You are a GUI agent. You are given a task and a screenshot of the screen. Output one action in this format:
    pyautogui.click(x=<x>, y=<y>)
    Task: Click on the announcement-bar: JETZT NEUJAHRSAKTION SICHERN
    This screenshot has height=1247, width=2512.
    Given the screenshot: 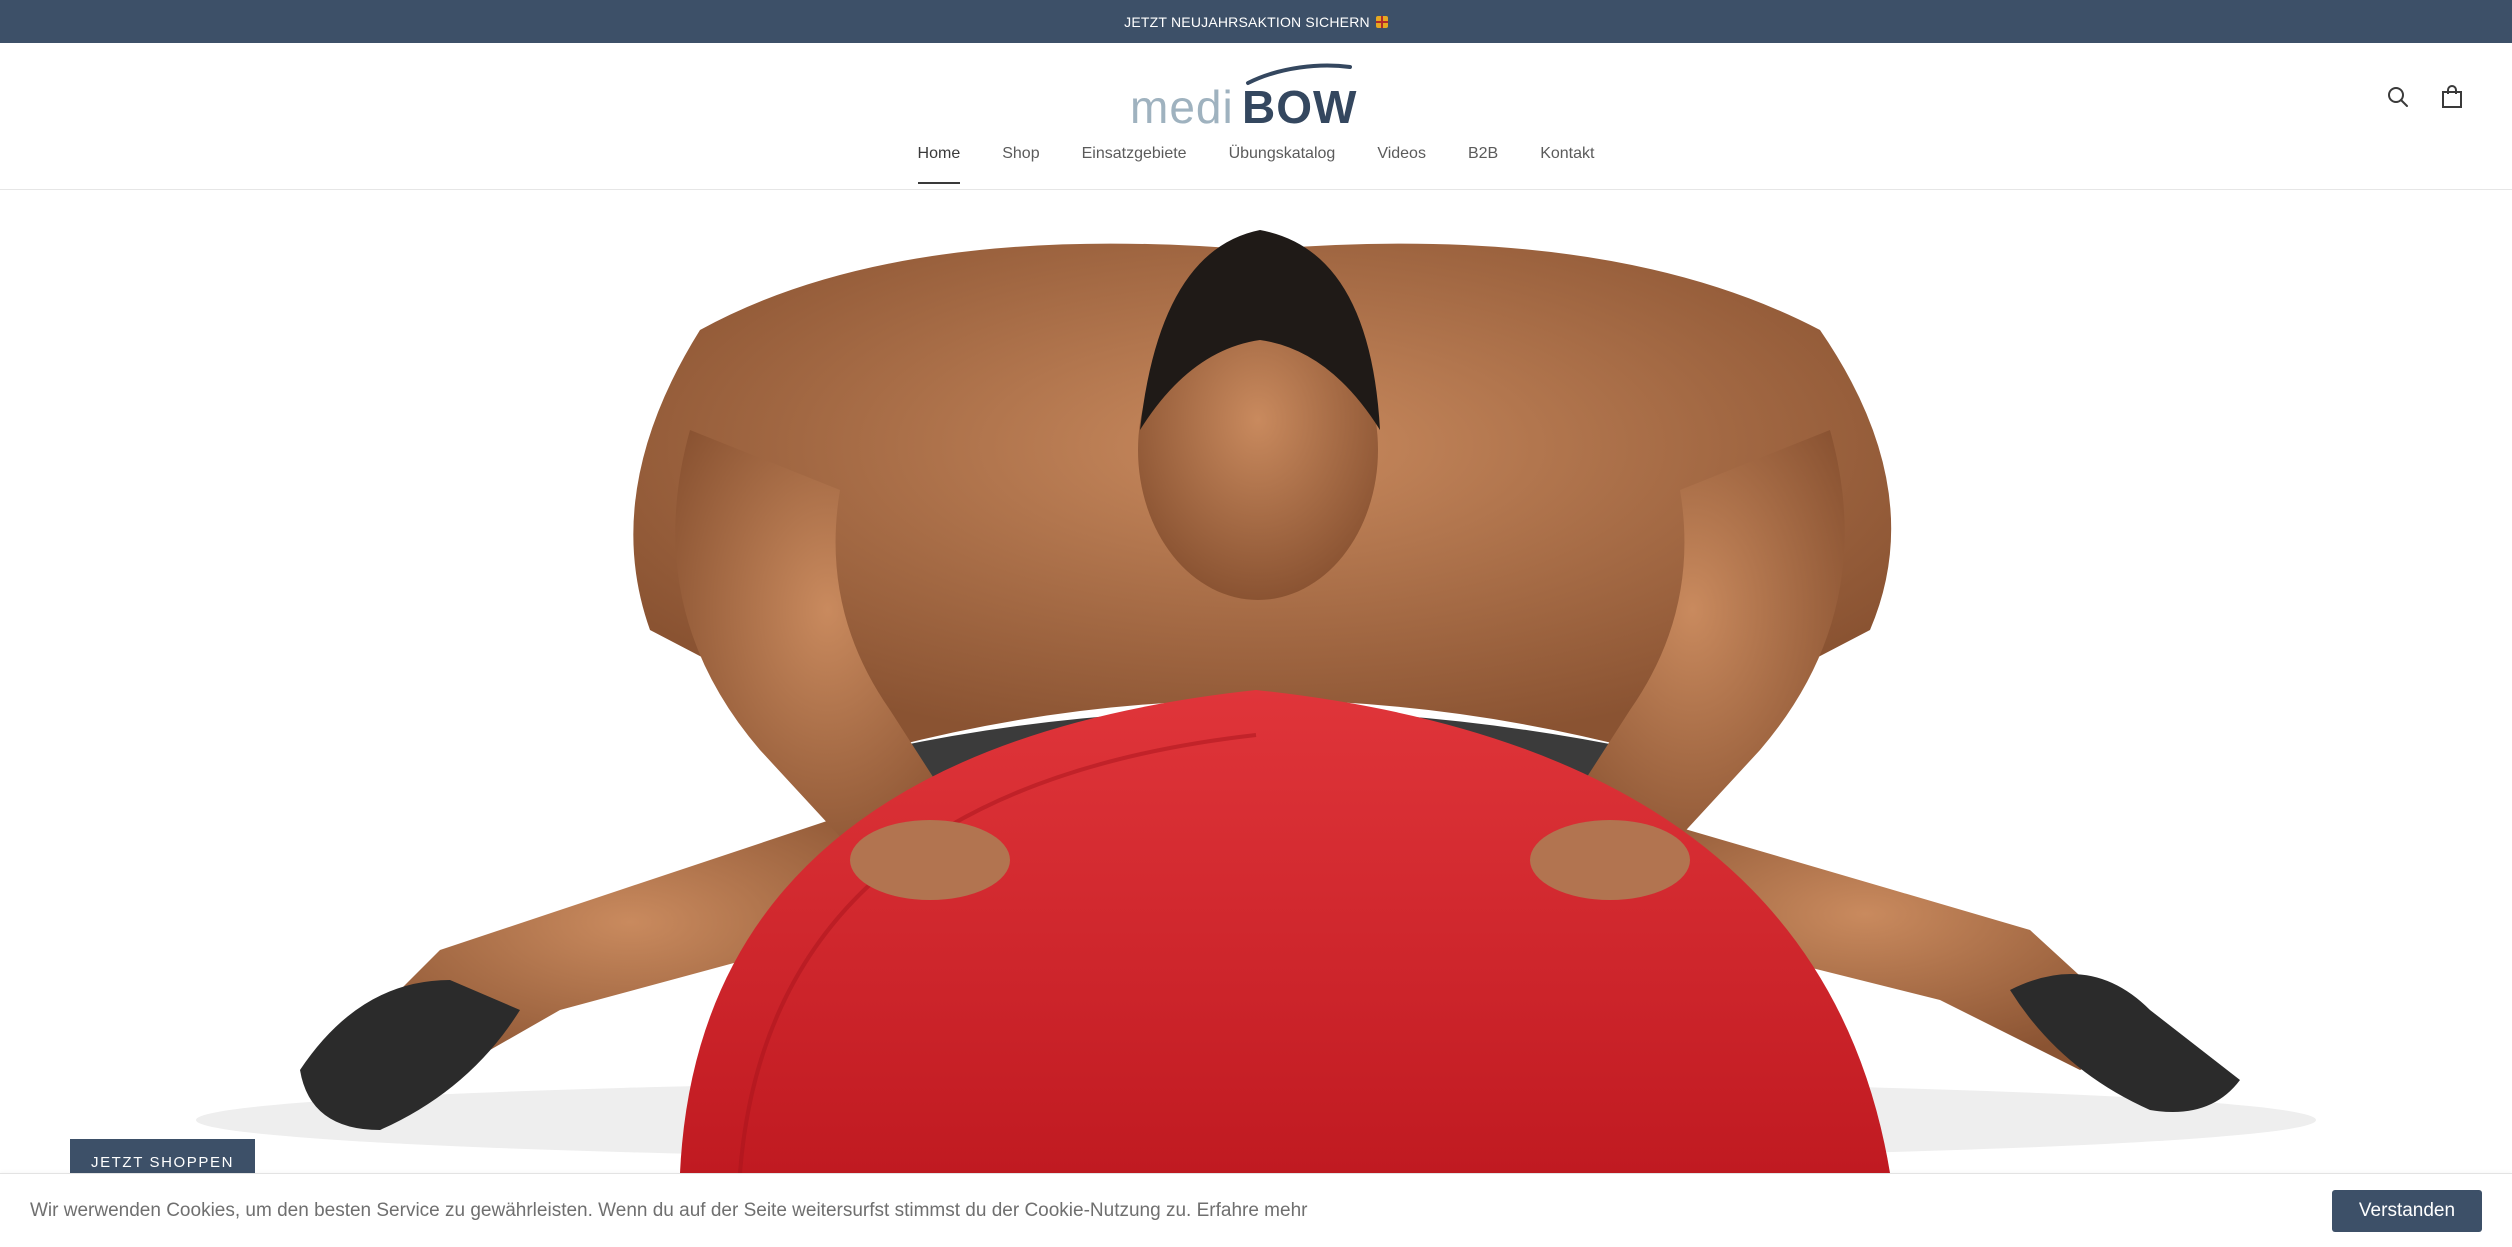 What is the action you would take?
    pyautogui.click(x=1256, y=21)
    